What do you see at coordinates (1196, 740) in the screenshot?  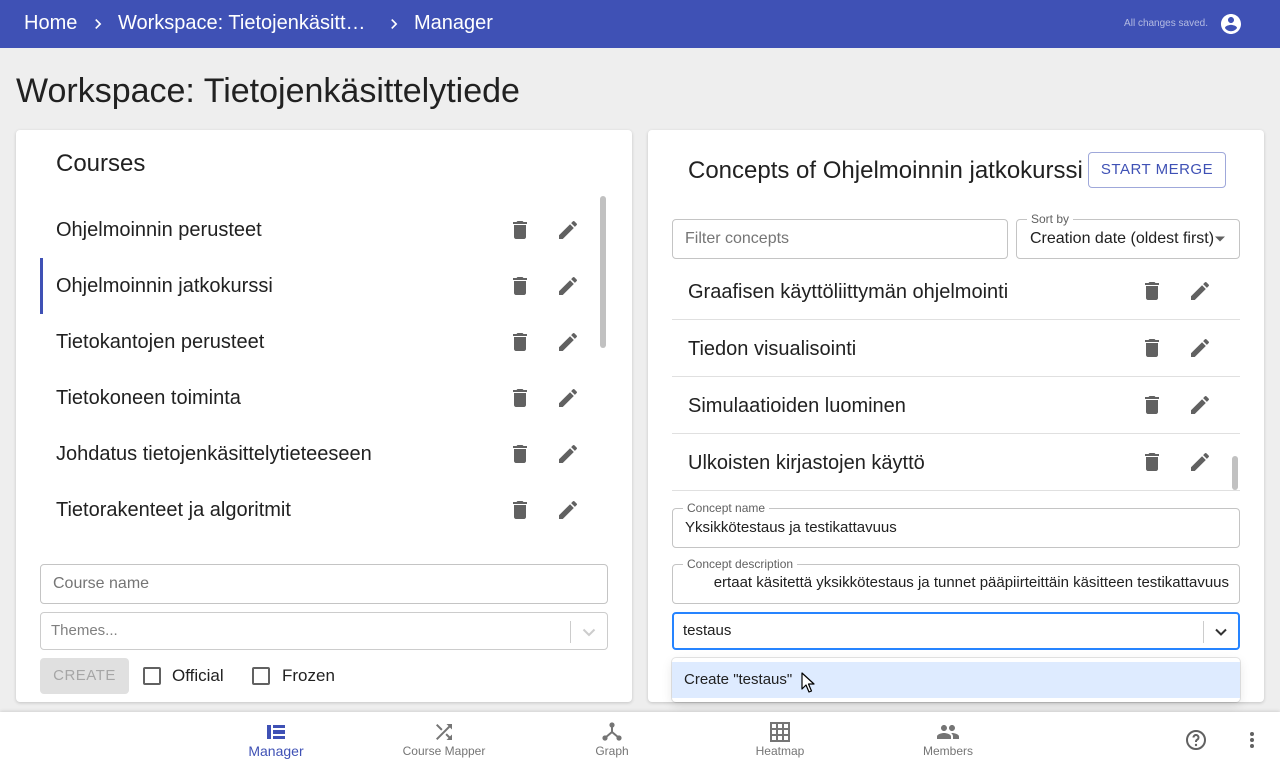 I see `help-icon` at bounding box center [1196, 740].